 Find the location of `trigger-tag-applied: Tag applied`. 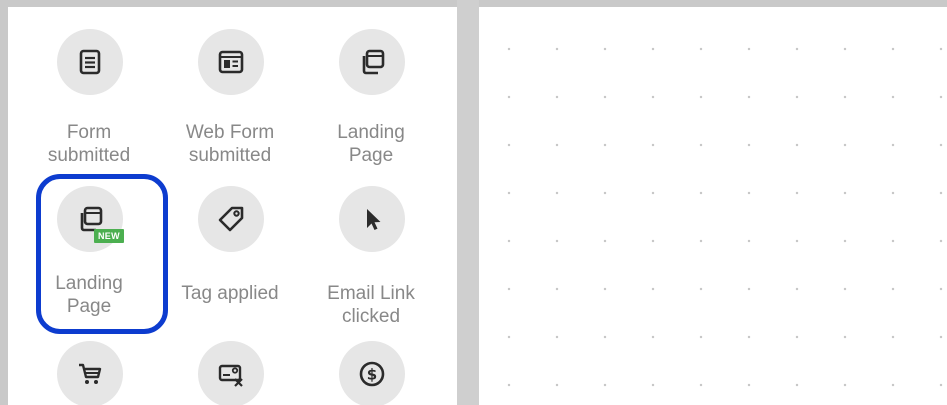

trigger-tag-applied: Tag applied is located at coordinates (230, 249).